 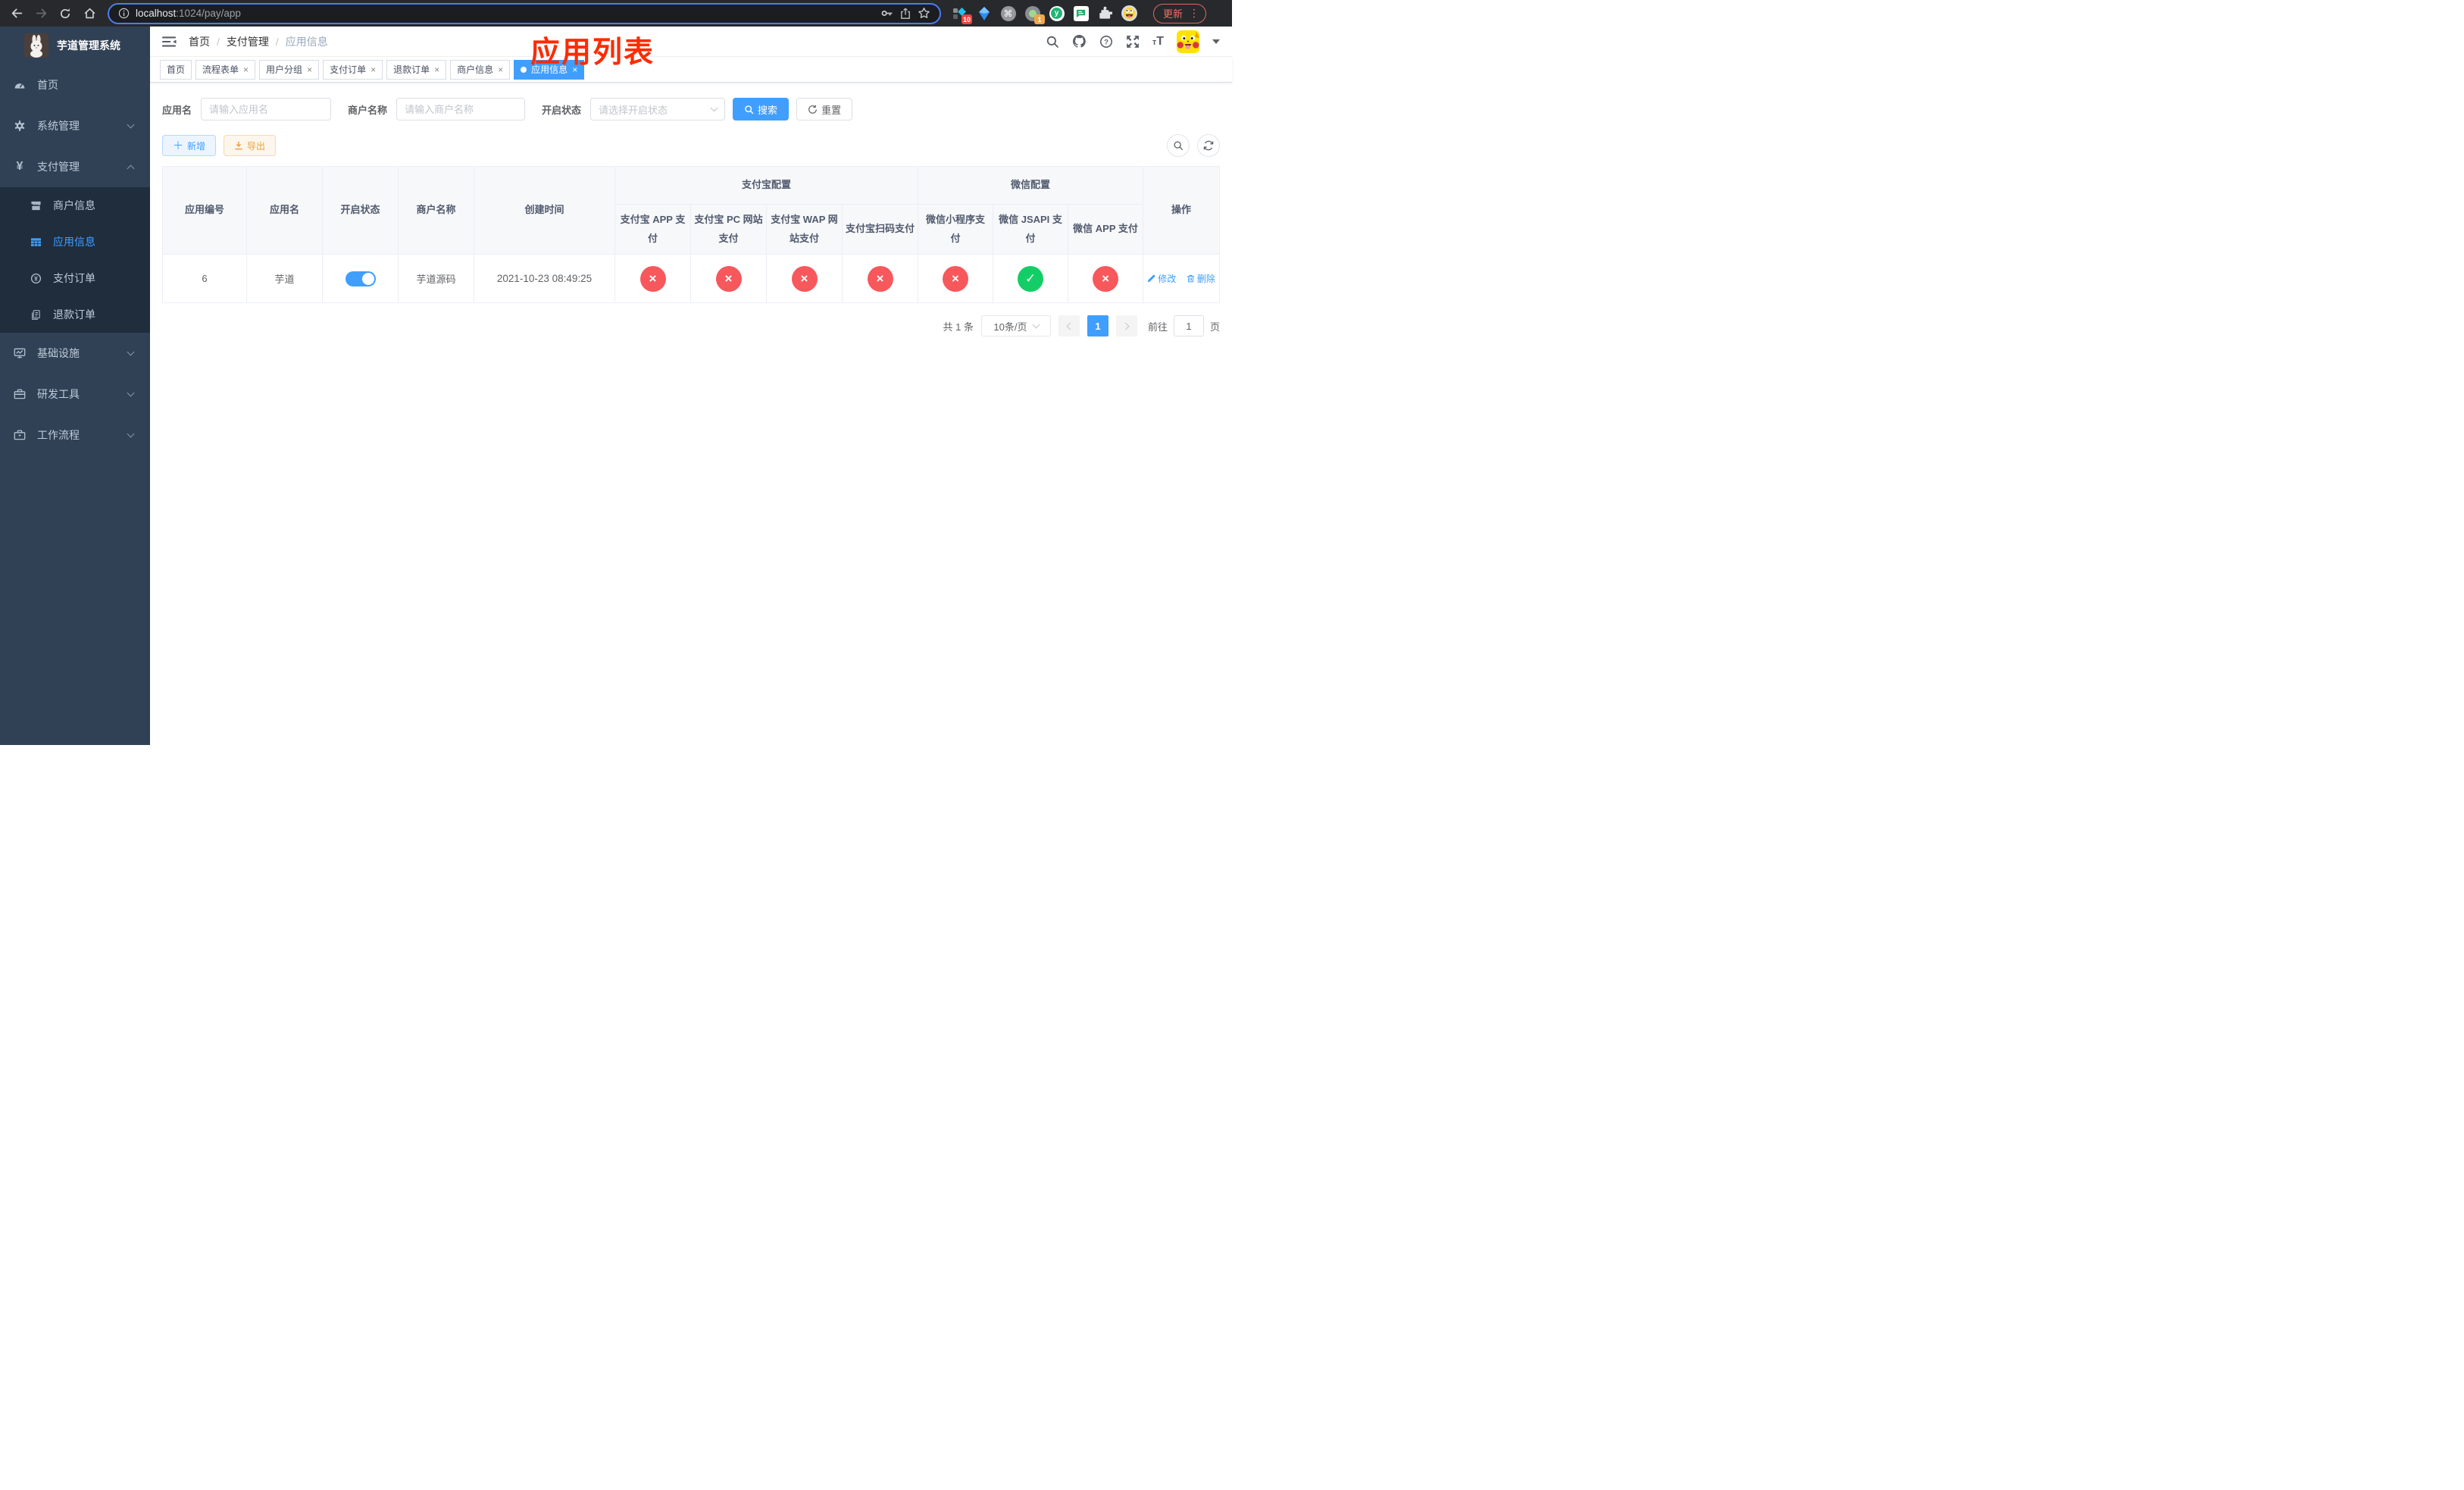 I want to click on status-label: 开启状态, so click(x=562, y=110).